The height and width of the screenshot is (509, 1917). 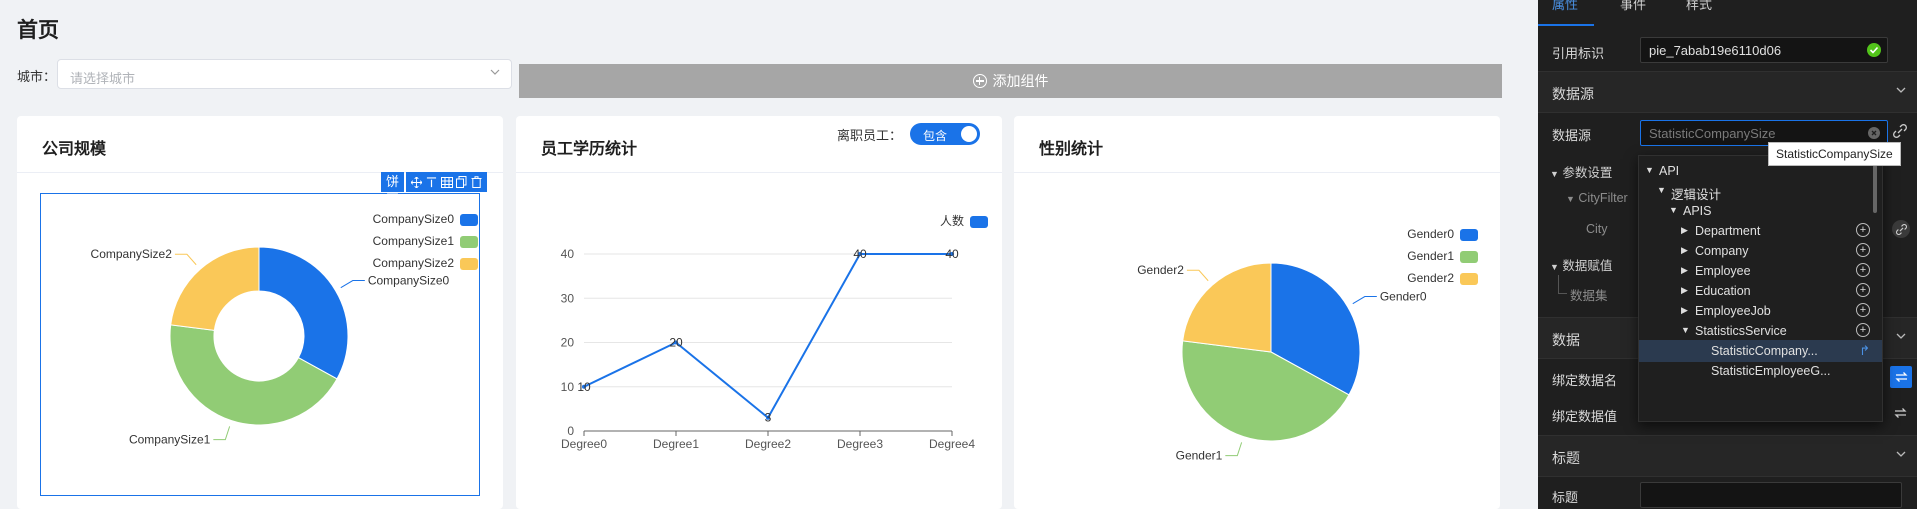 I want to click on dropdown-scrollbar, so click(x=1875, y=189).